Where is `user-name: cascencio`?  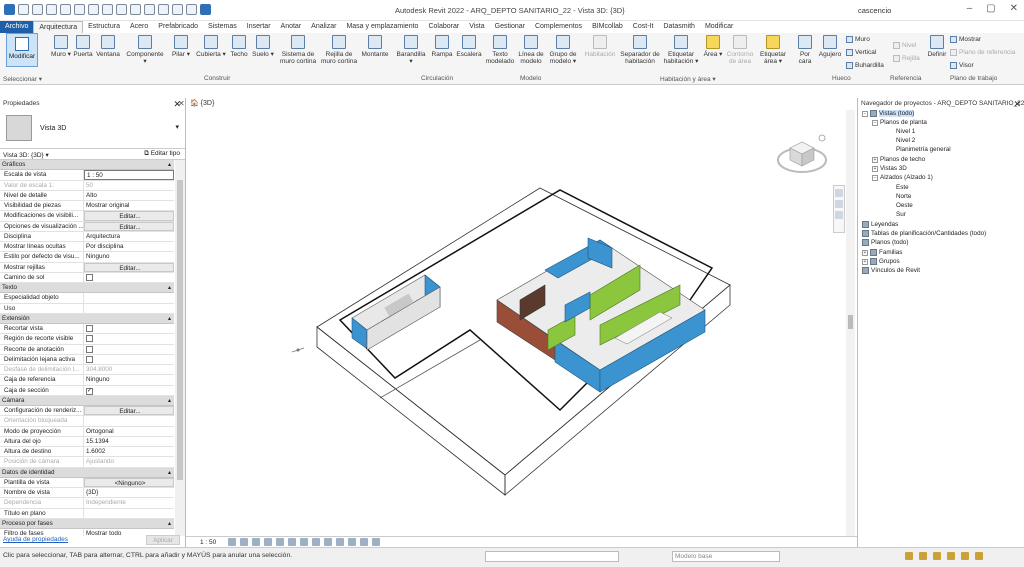 user-name: cascencio is located at coordinates (874, 10).